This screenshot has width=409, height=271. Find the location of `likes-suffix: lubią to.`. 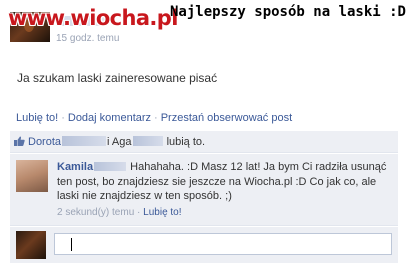

likes-suffix: lubią to. is located at coordinates (186, 142).